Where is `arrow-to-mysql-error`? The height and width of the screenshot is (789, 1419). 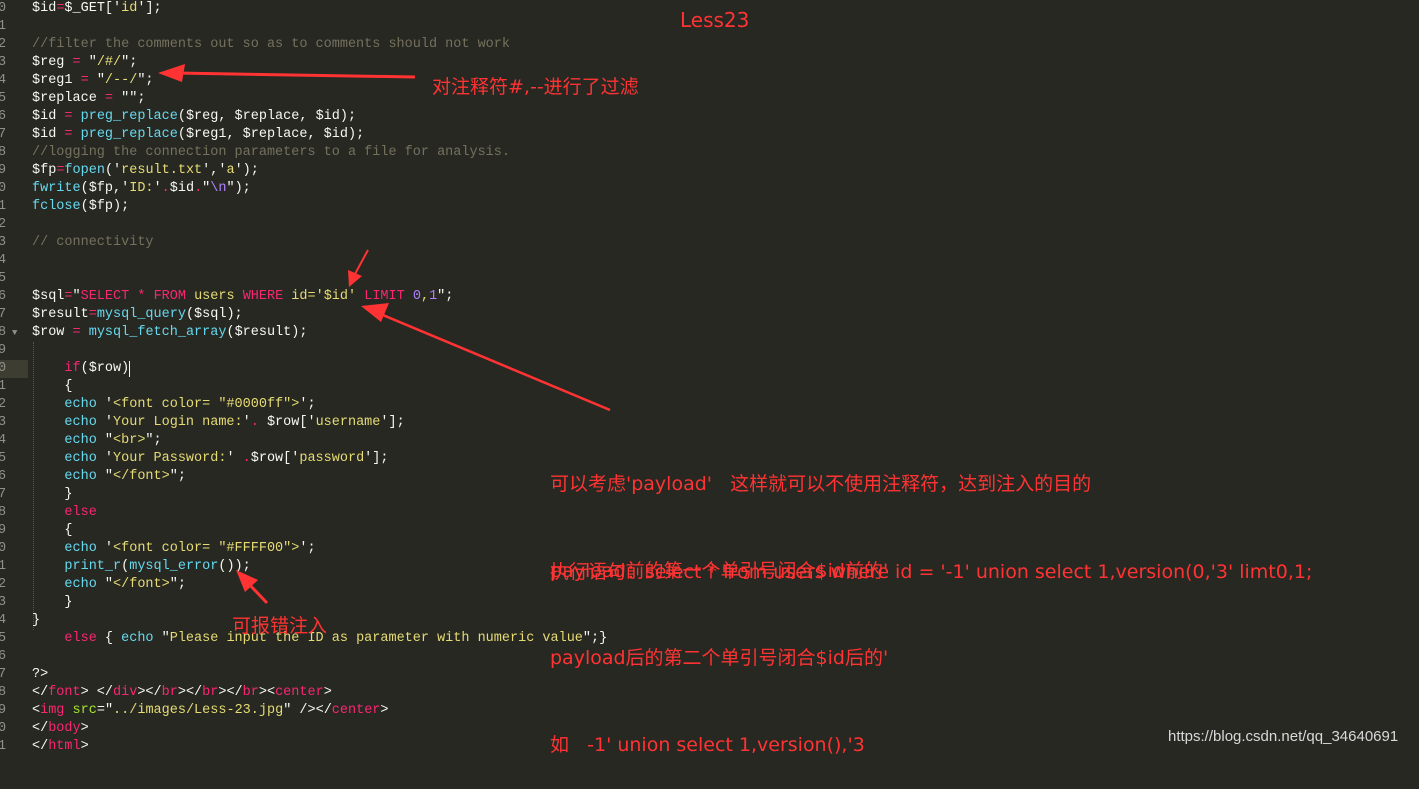 arrow-to-mysql-error is located at coordinates (252, 587).